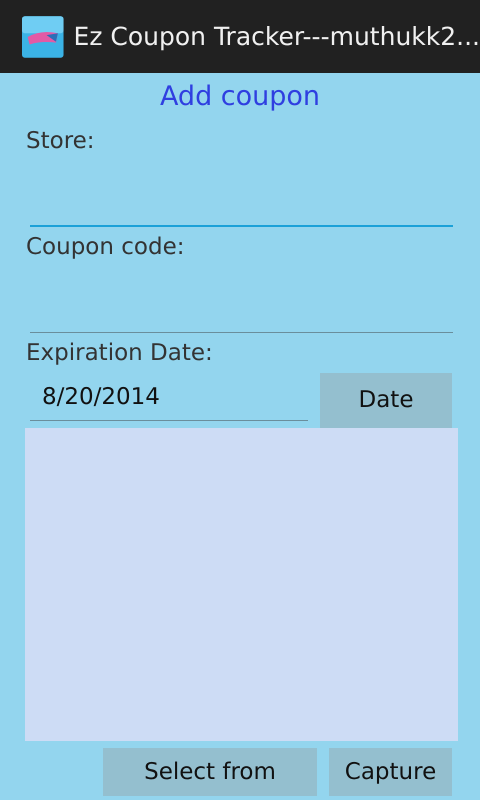 The height and width of the screenshot is (800, 480). Describe the element at coordinates (119, 353) in the screenshot. I see `field-label: Expiration Date:` at that location.